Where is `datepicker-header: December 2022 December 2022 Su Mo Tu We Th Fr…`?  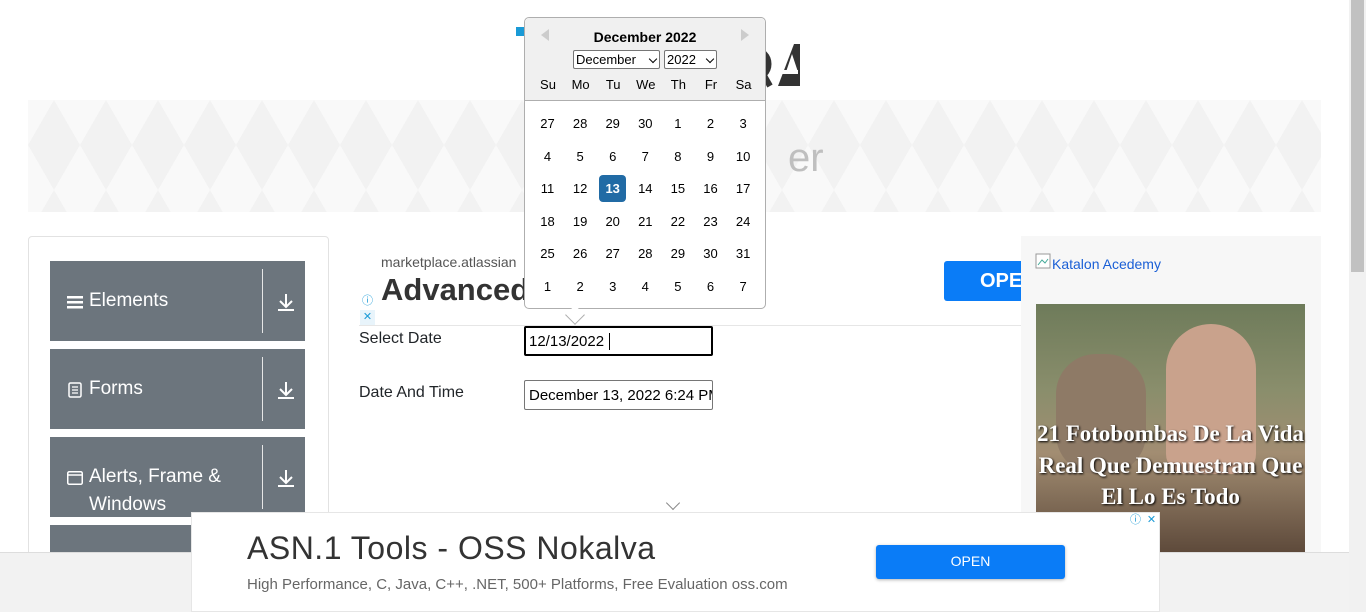 datepicker-header: December 2022 December 2022 Su Mo Tu We Th Fr… is located at coordinates (645, 59).